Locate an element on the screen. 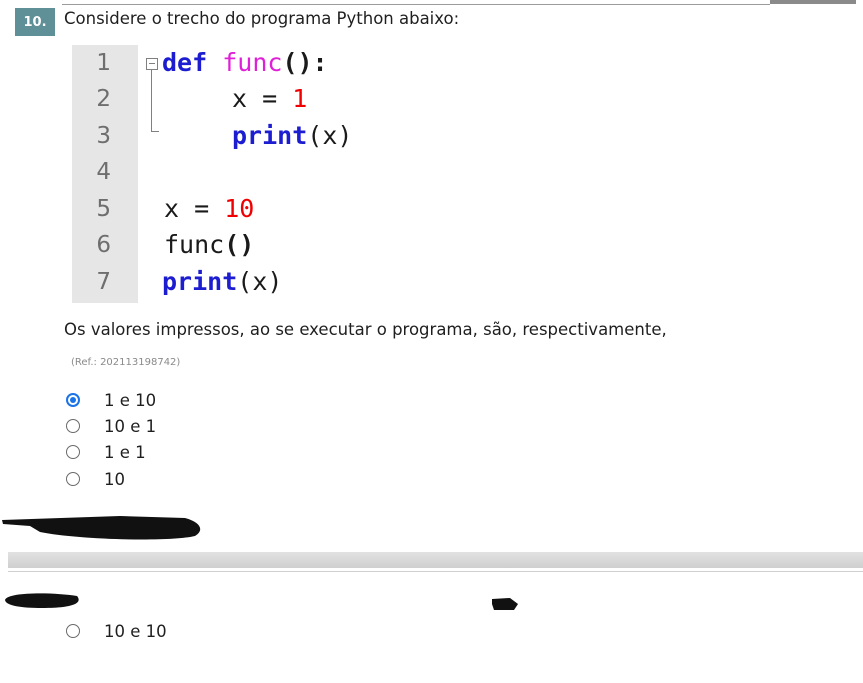  option-label: 10 e 1 is located at coordinates (130, 426).